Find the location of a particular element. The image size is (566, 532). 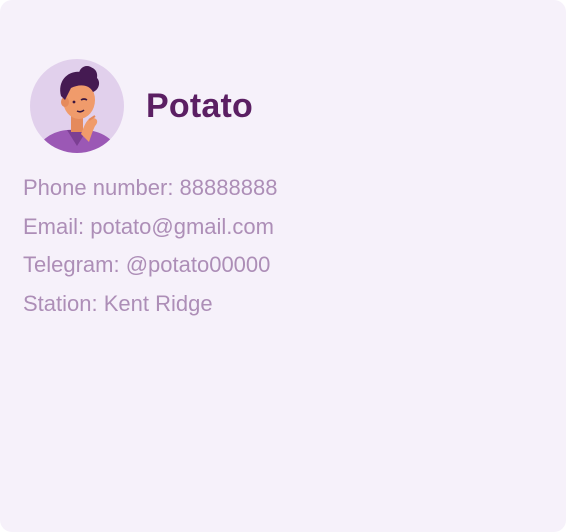

telegram-text: Telegram: @potato00000 is located at coordinates (147, 264).